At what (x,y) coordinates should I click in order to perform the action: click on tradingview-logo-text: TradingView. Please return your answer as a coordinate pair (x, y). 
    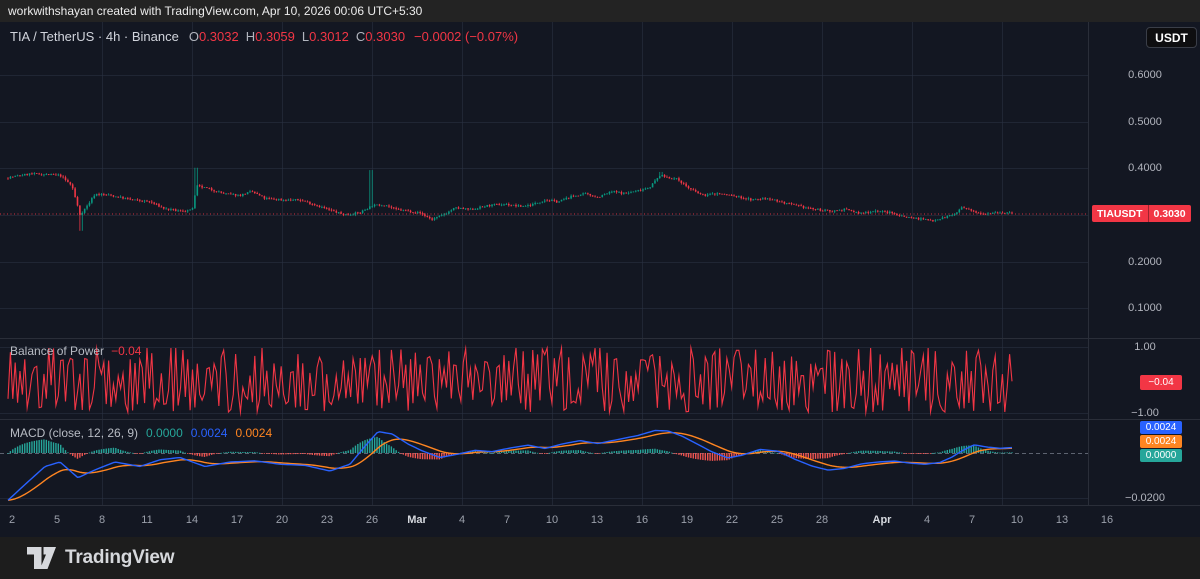
    Looking at the image, I should click on (120, 557).